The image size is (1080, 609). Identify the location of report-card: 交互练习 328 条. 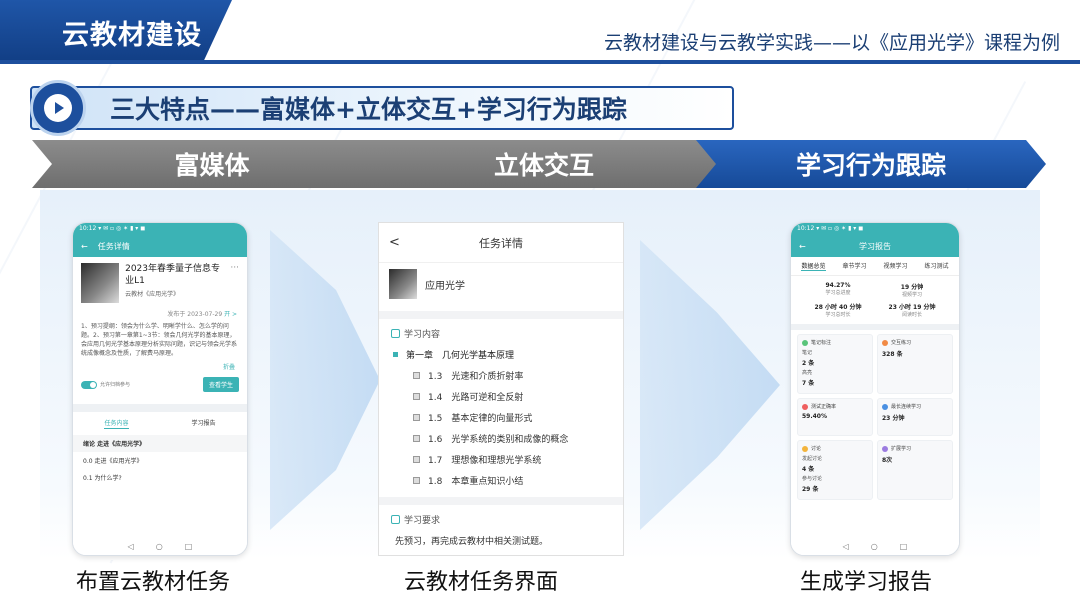
(915, 364).